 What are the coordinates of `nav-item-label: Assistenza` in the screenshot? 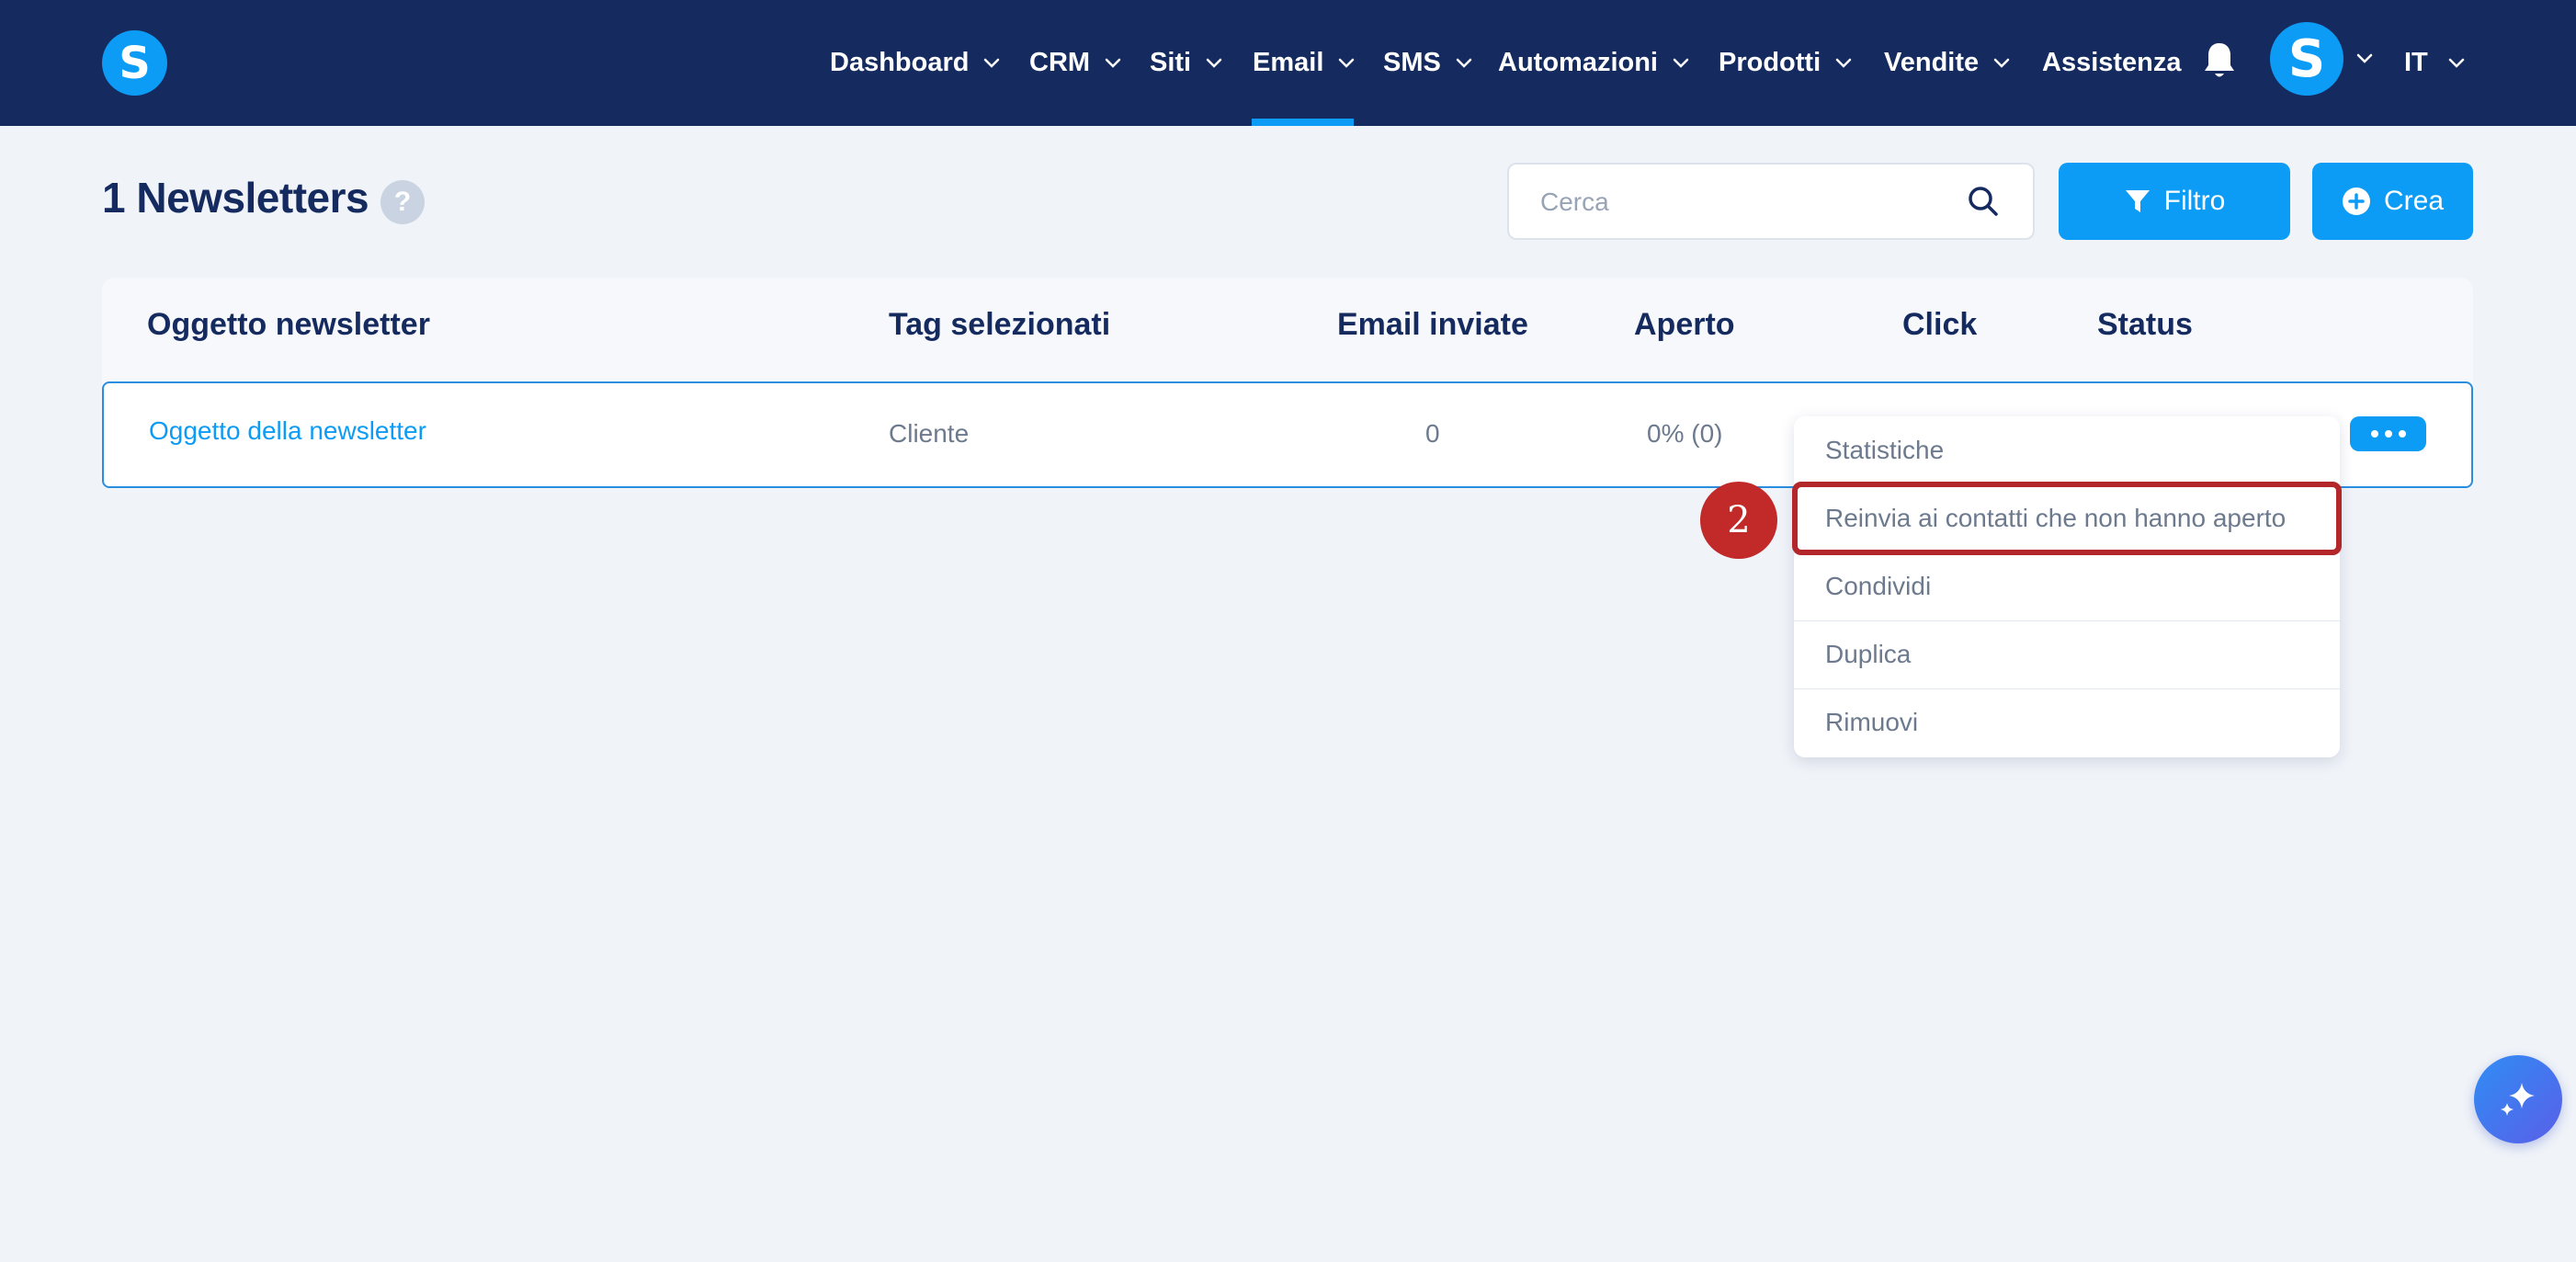 It's located at (2112, 62).